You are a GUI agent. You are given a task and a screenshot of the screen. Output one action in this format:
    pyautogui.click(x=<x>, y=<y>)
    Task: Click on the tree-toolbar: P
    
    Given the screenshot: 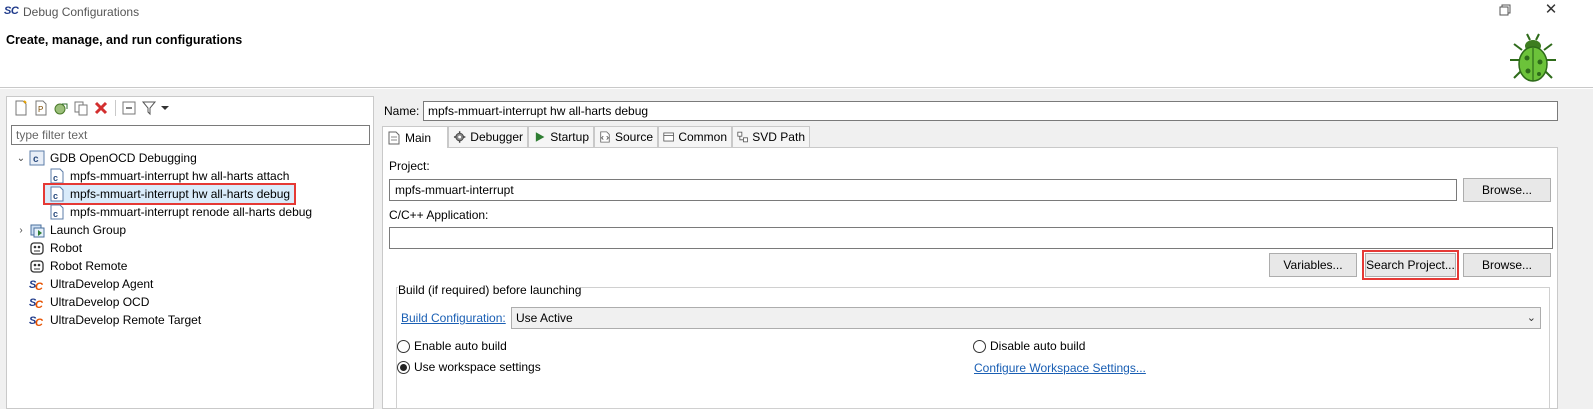 What is the action you would take?
    pyautogui.click(x=190, y=108)
    